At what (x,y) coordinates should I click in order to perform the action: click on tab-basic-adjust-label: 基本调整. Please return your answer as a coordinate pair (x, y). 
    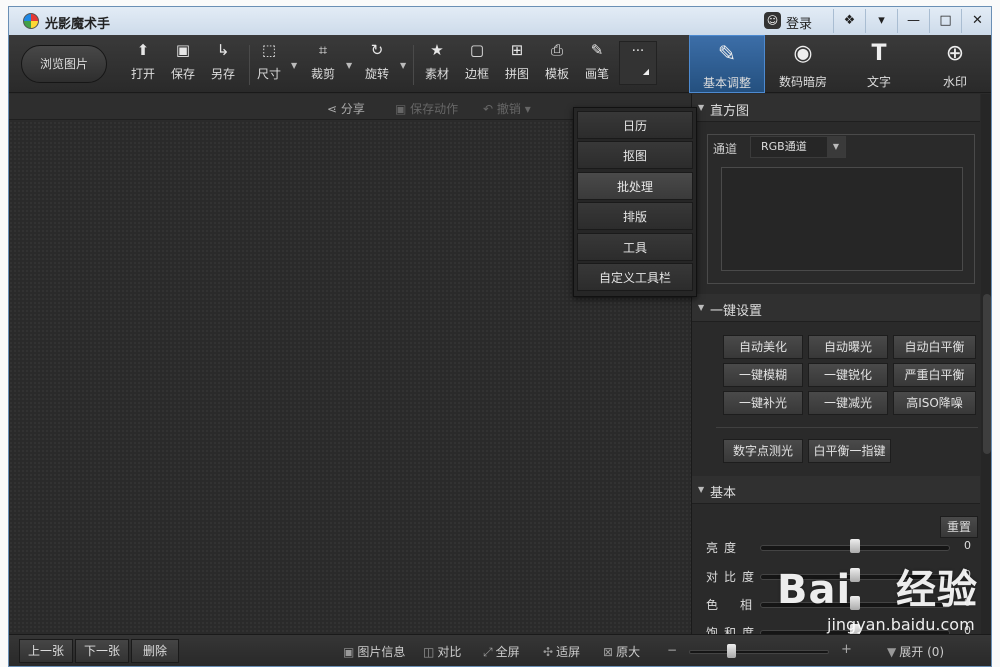
    Looking at the image, I should click on (726, 83).